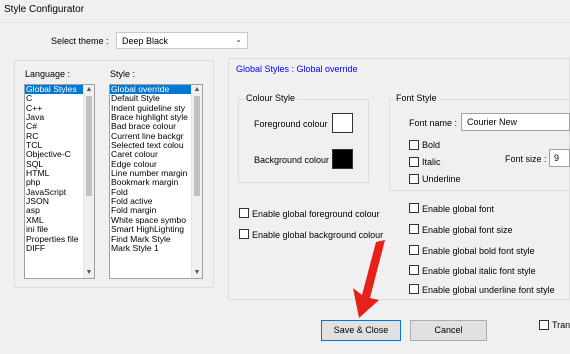 This screenshot has width=570, height=354. Describe the element at coordinates (526, 159) in the screenshot. I see `font-size-label: Font size :` at that location.